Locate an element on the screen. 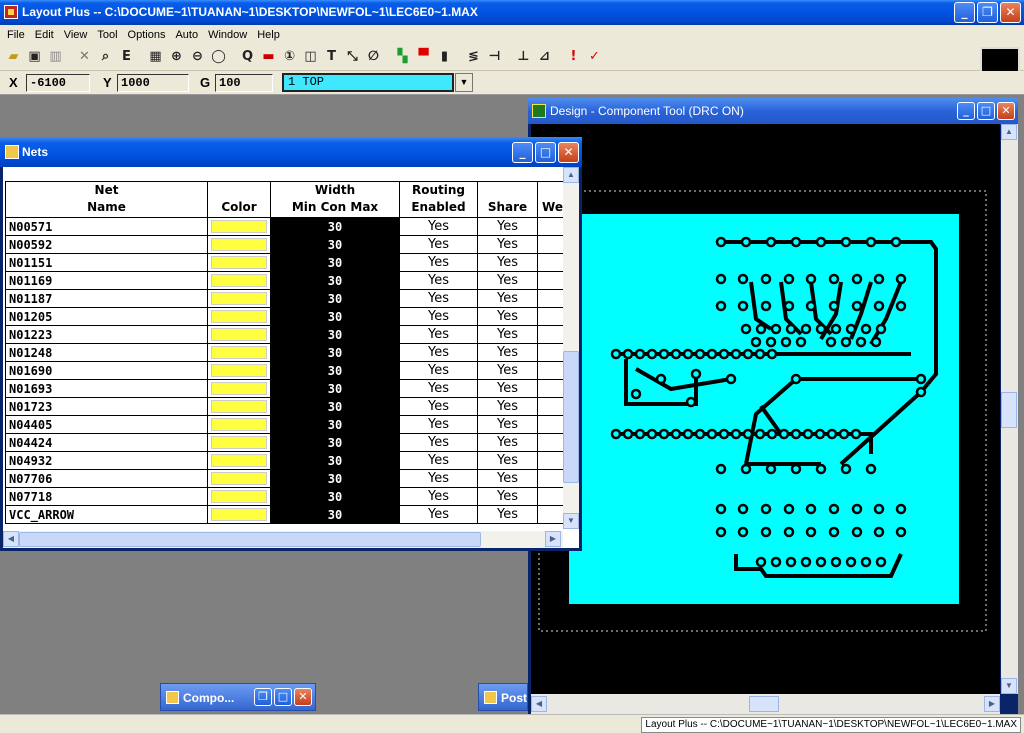 The height and width of the screenshot is (733, 1024). net-name: VCC_ARROW is located at coordinates (106, 514).